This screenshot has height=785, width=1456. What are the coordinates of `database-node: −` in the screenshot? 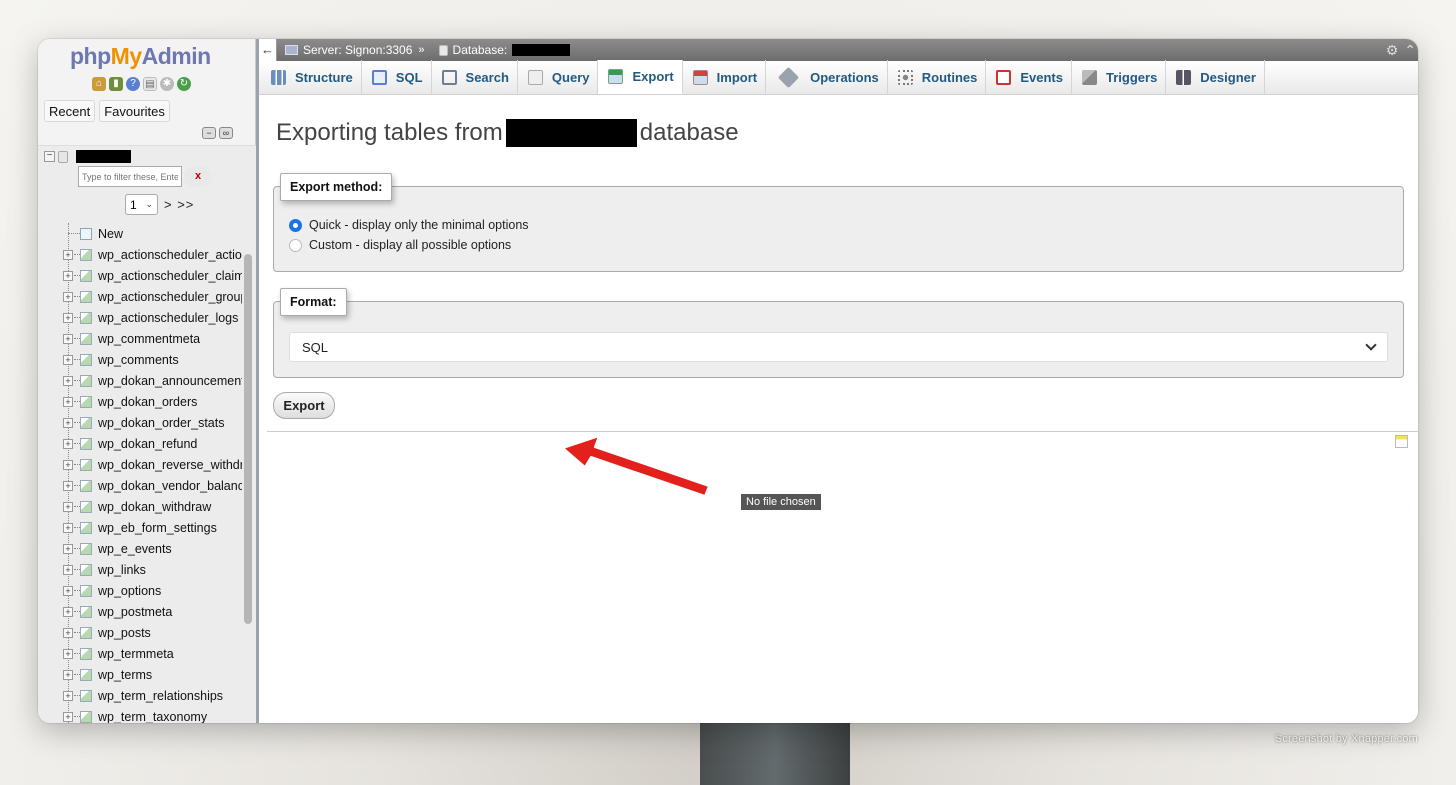 It's located at (87, 156).